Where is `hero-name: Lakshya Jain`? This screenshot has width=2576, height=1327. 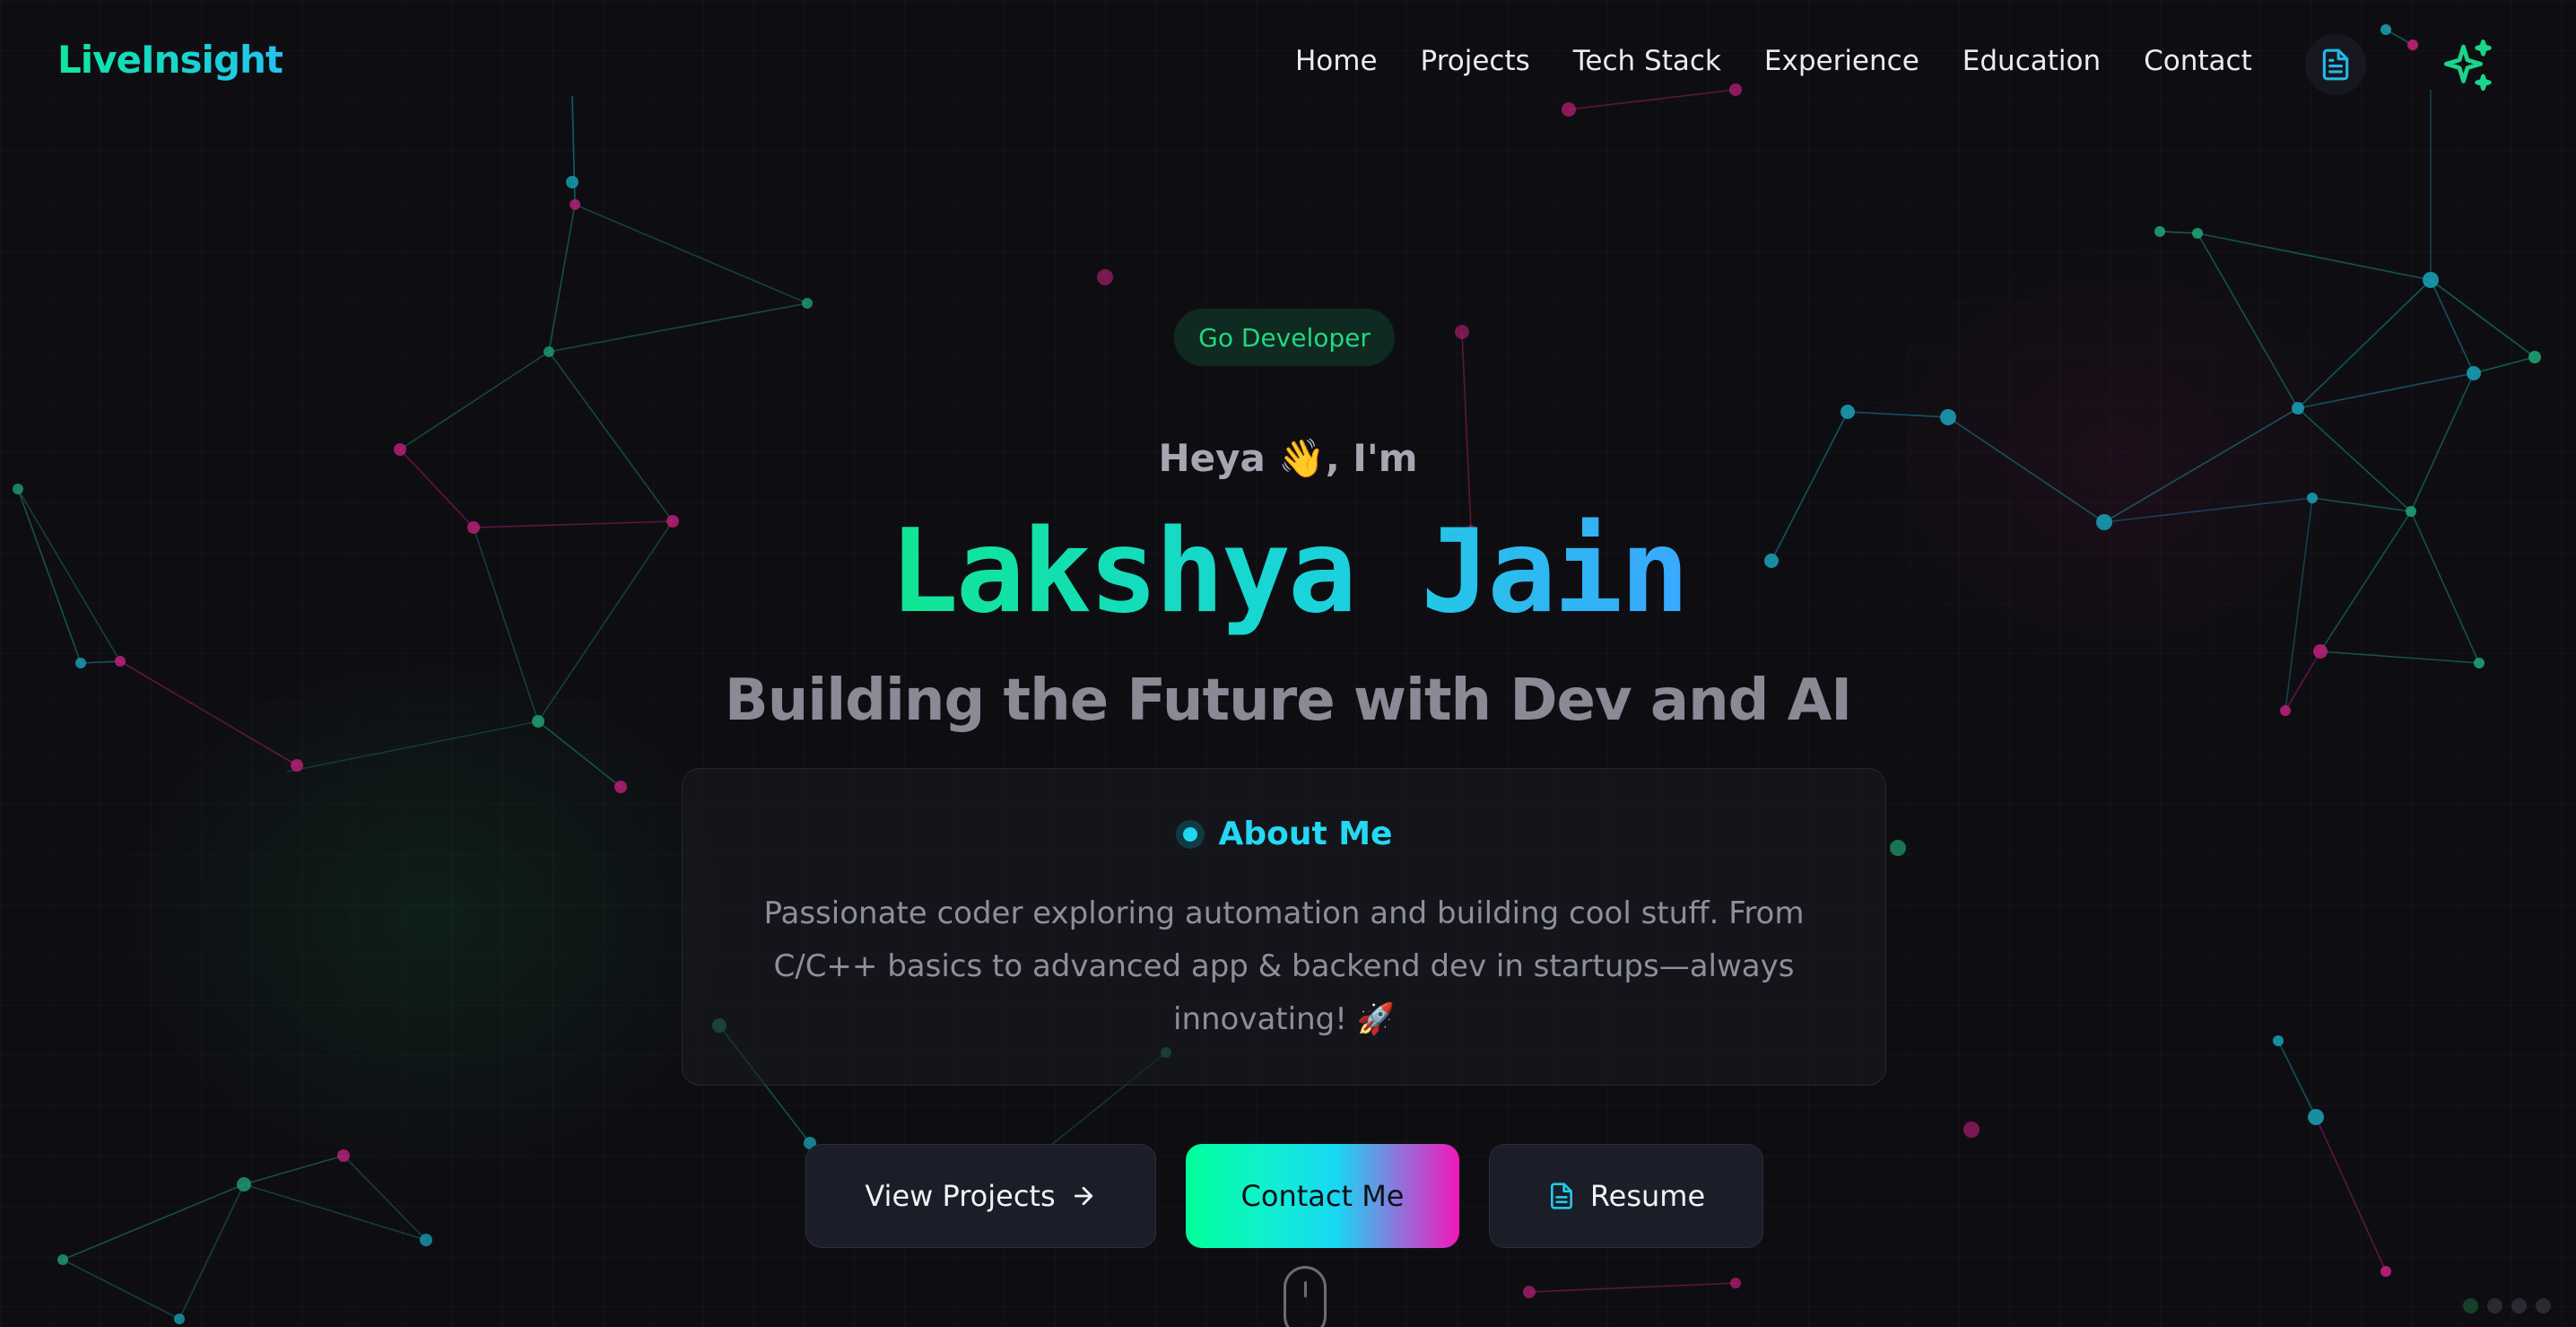 hero-name: Lakshya Jain is located at coordinates (1288, 572).